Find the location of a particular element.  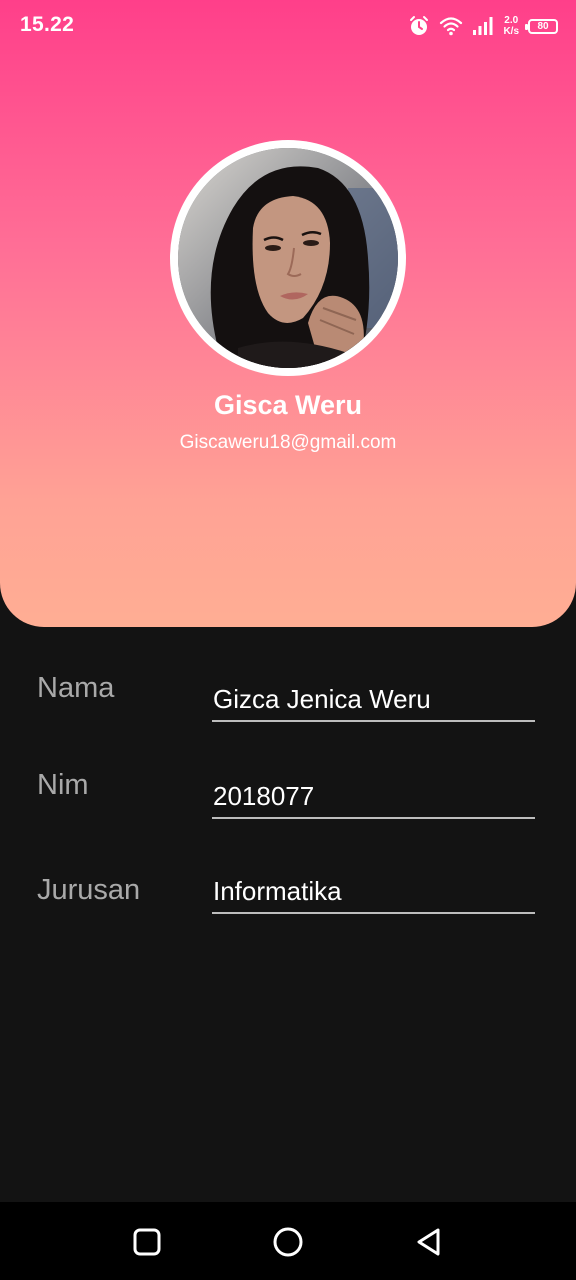

label-nama: Nama is located at coordinates (76, 688).